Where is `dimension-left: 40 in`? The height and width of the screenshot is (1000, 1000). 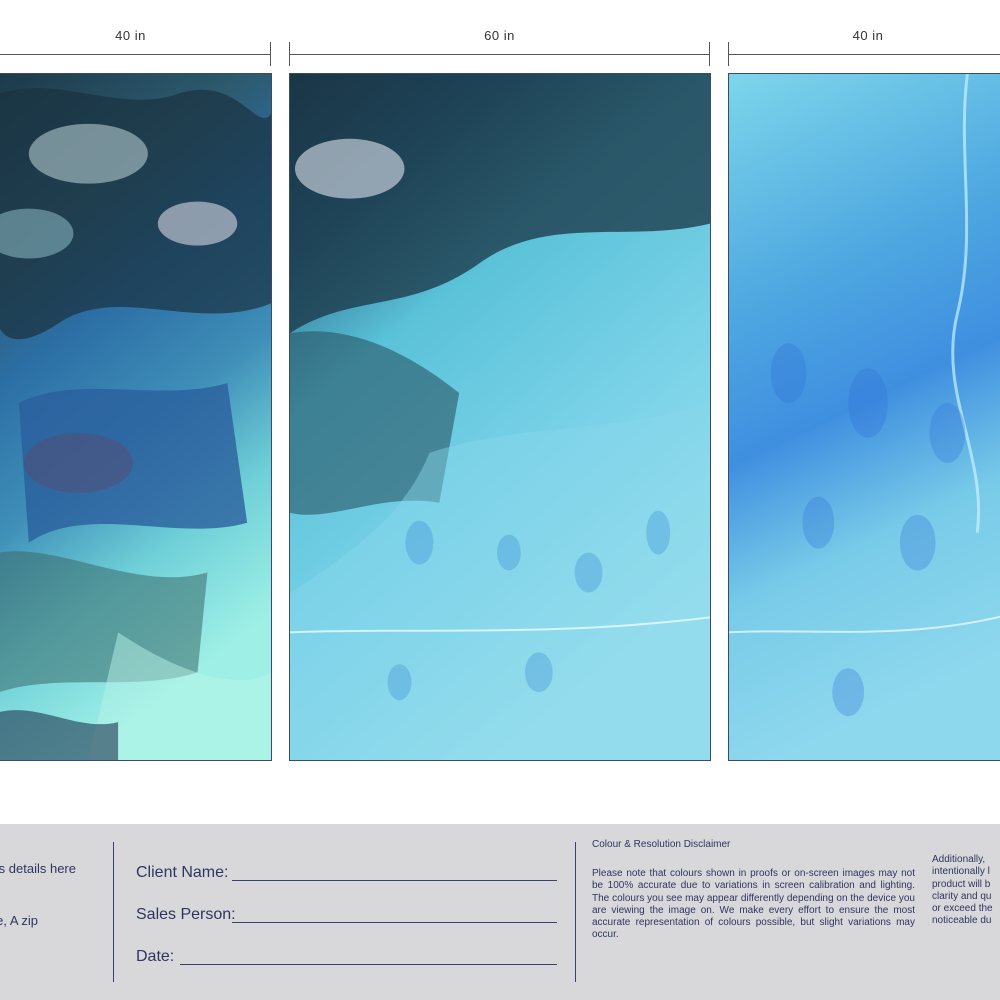
dimension-left: 40 in is located at coordinates (135, 47).